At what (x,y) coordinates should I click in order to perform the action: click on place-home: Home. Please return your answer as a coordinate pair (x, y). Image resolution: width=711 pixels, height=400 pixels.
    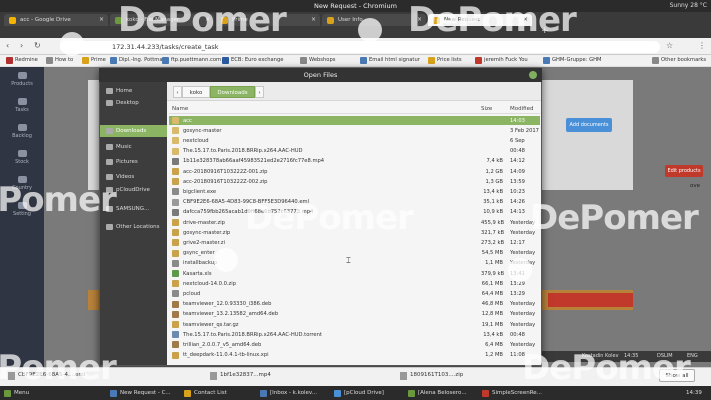
    Looking at the image, I should click on (133, 91).